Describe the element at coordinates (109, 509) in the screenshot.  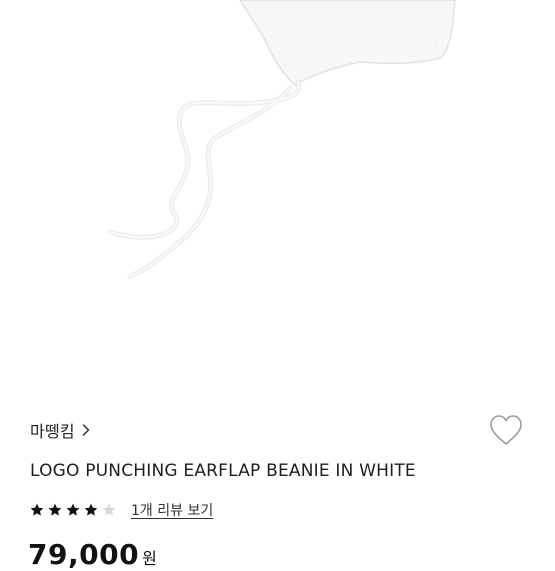
I see `star-empty-icon` at that location.